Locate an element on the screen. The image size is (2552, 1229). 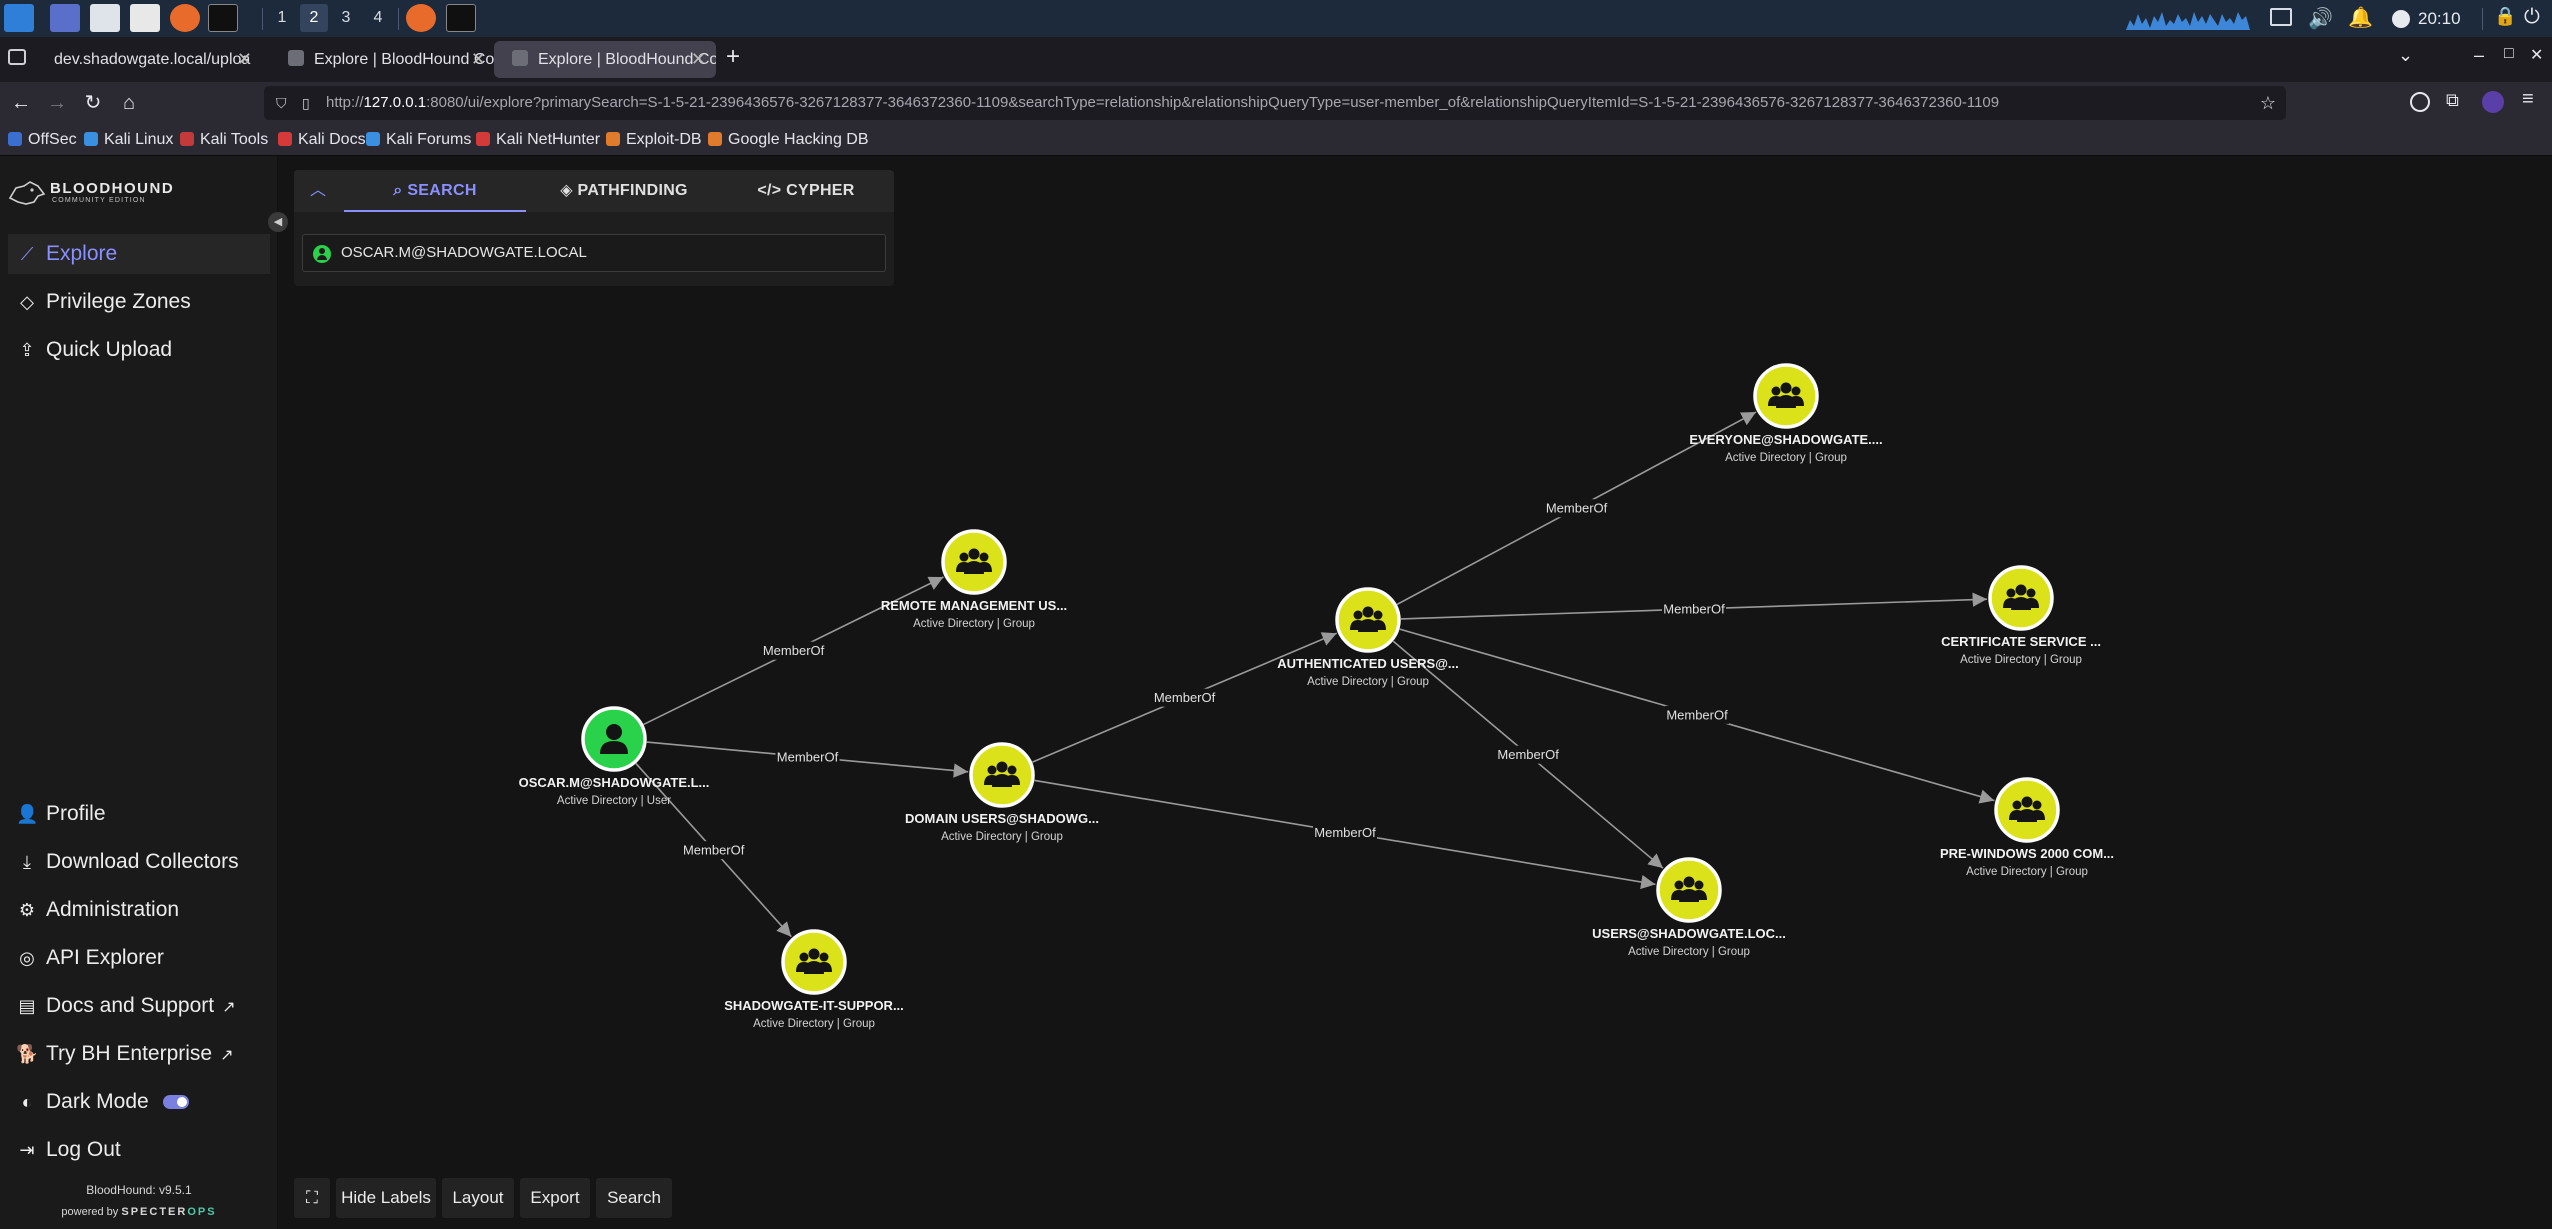
tab-search: ⌕ SEARCH is located at coordinates (435, 191).